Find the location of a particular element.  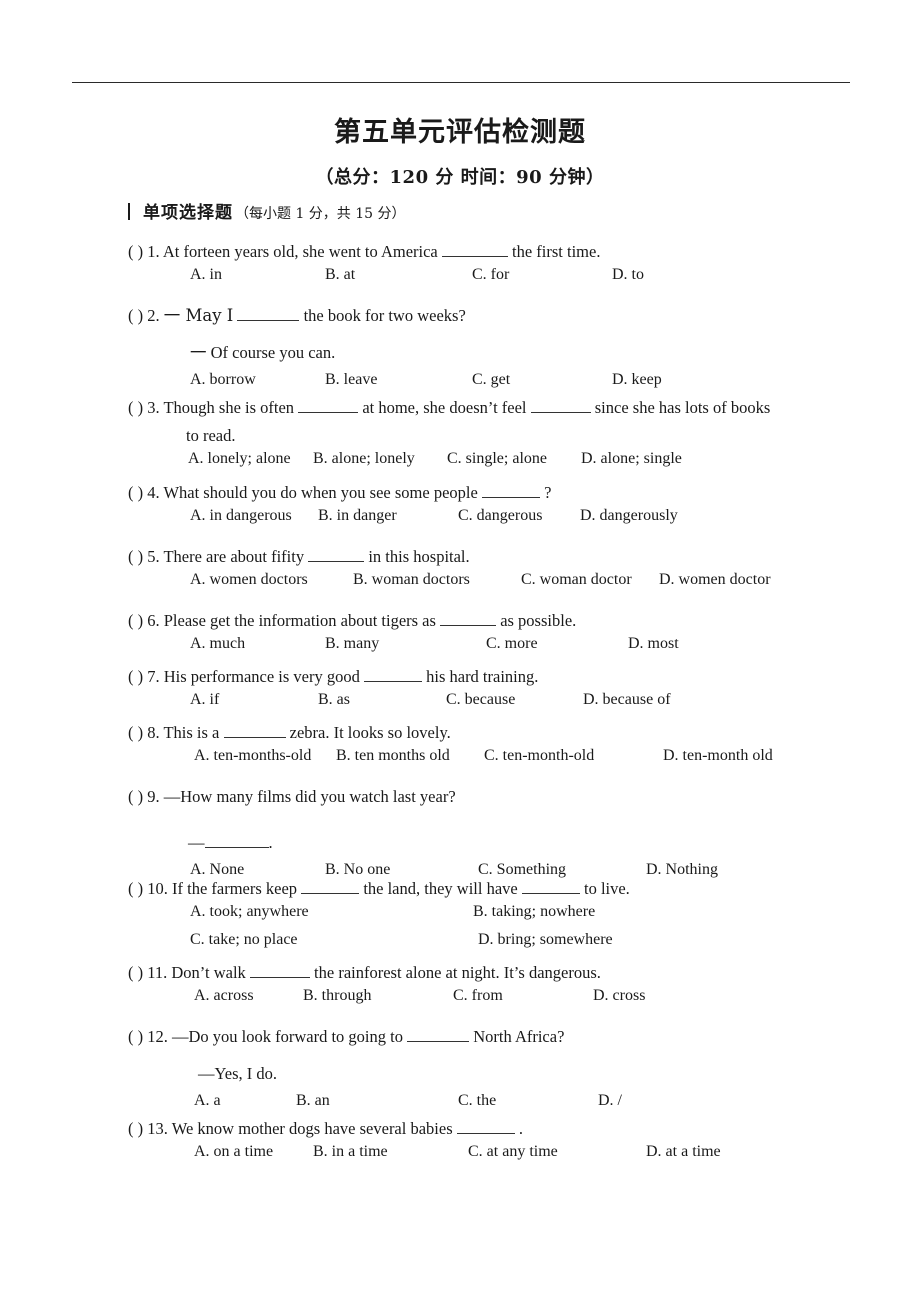

option-d: D. ten-month old is located at coordinates (718, 756).